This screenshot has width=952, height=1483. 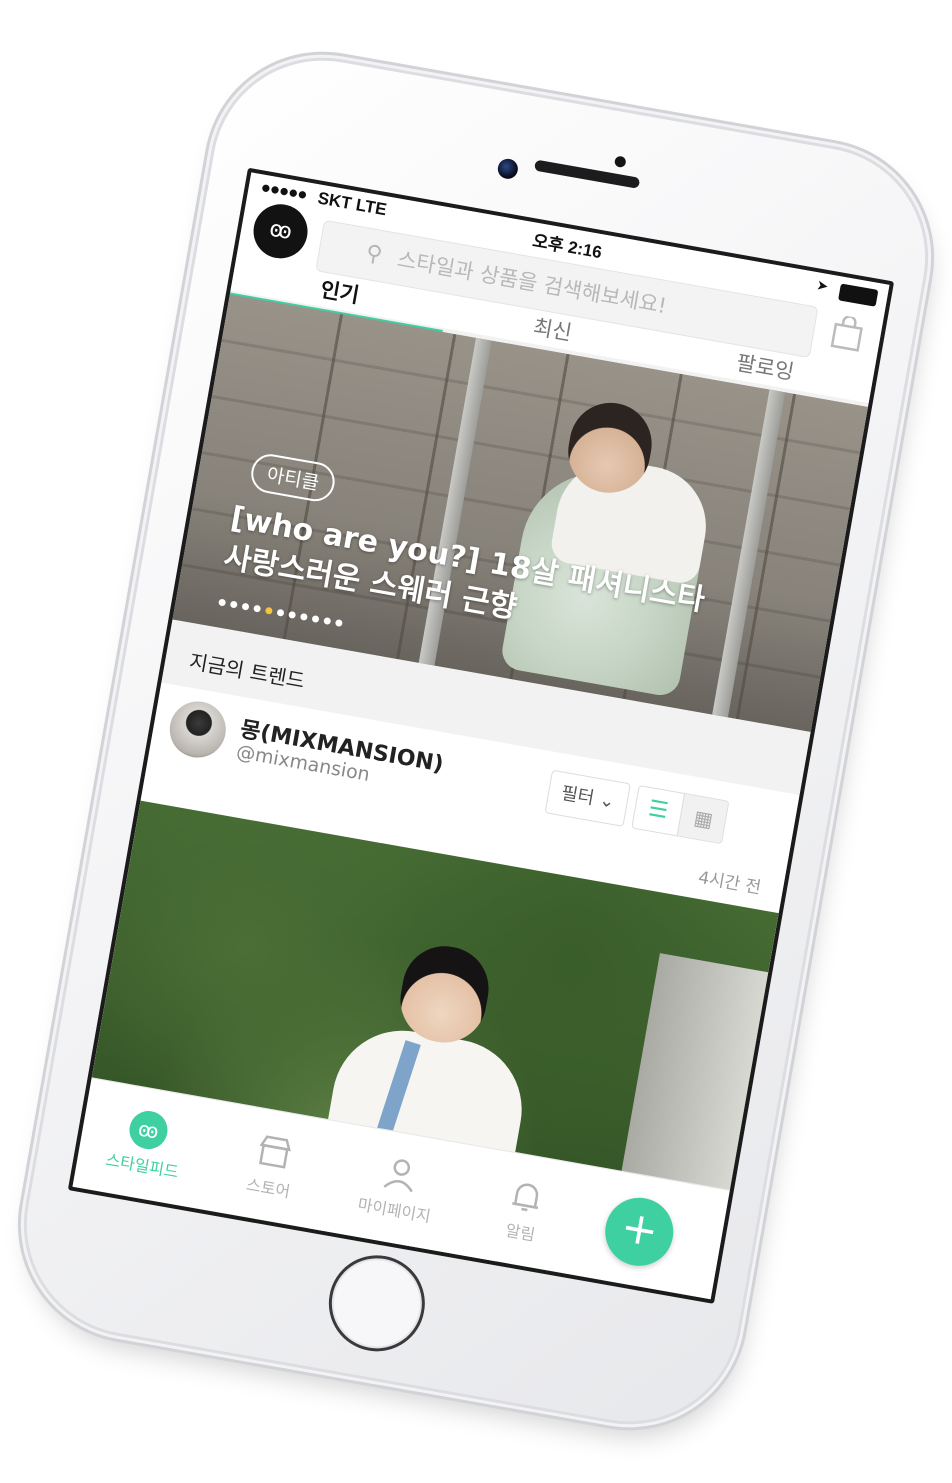 I want to click on nav-item-style-feed: ꙭ 스타일피드, so click(x=145, y=1143).